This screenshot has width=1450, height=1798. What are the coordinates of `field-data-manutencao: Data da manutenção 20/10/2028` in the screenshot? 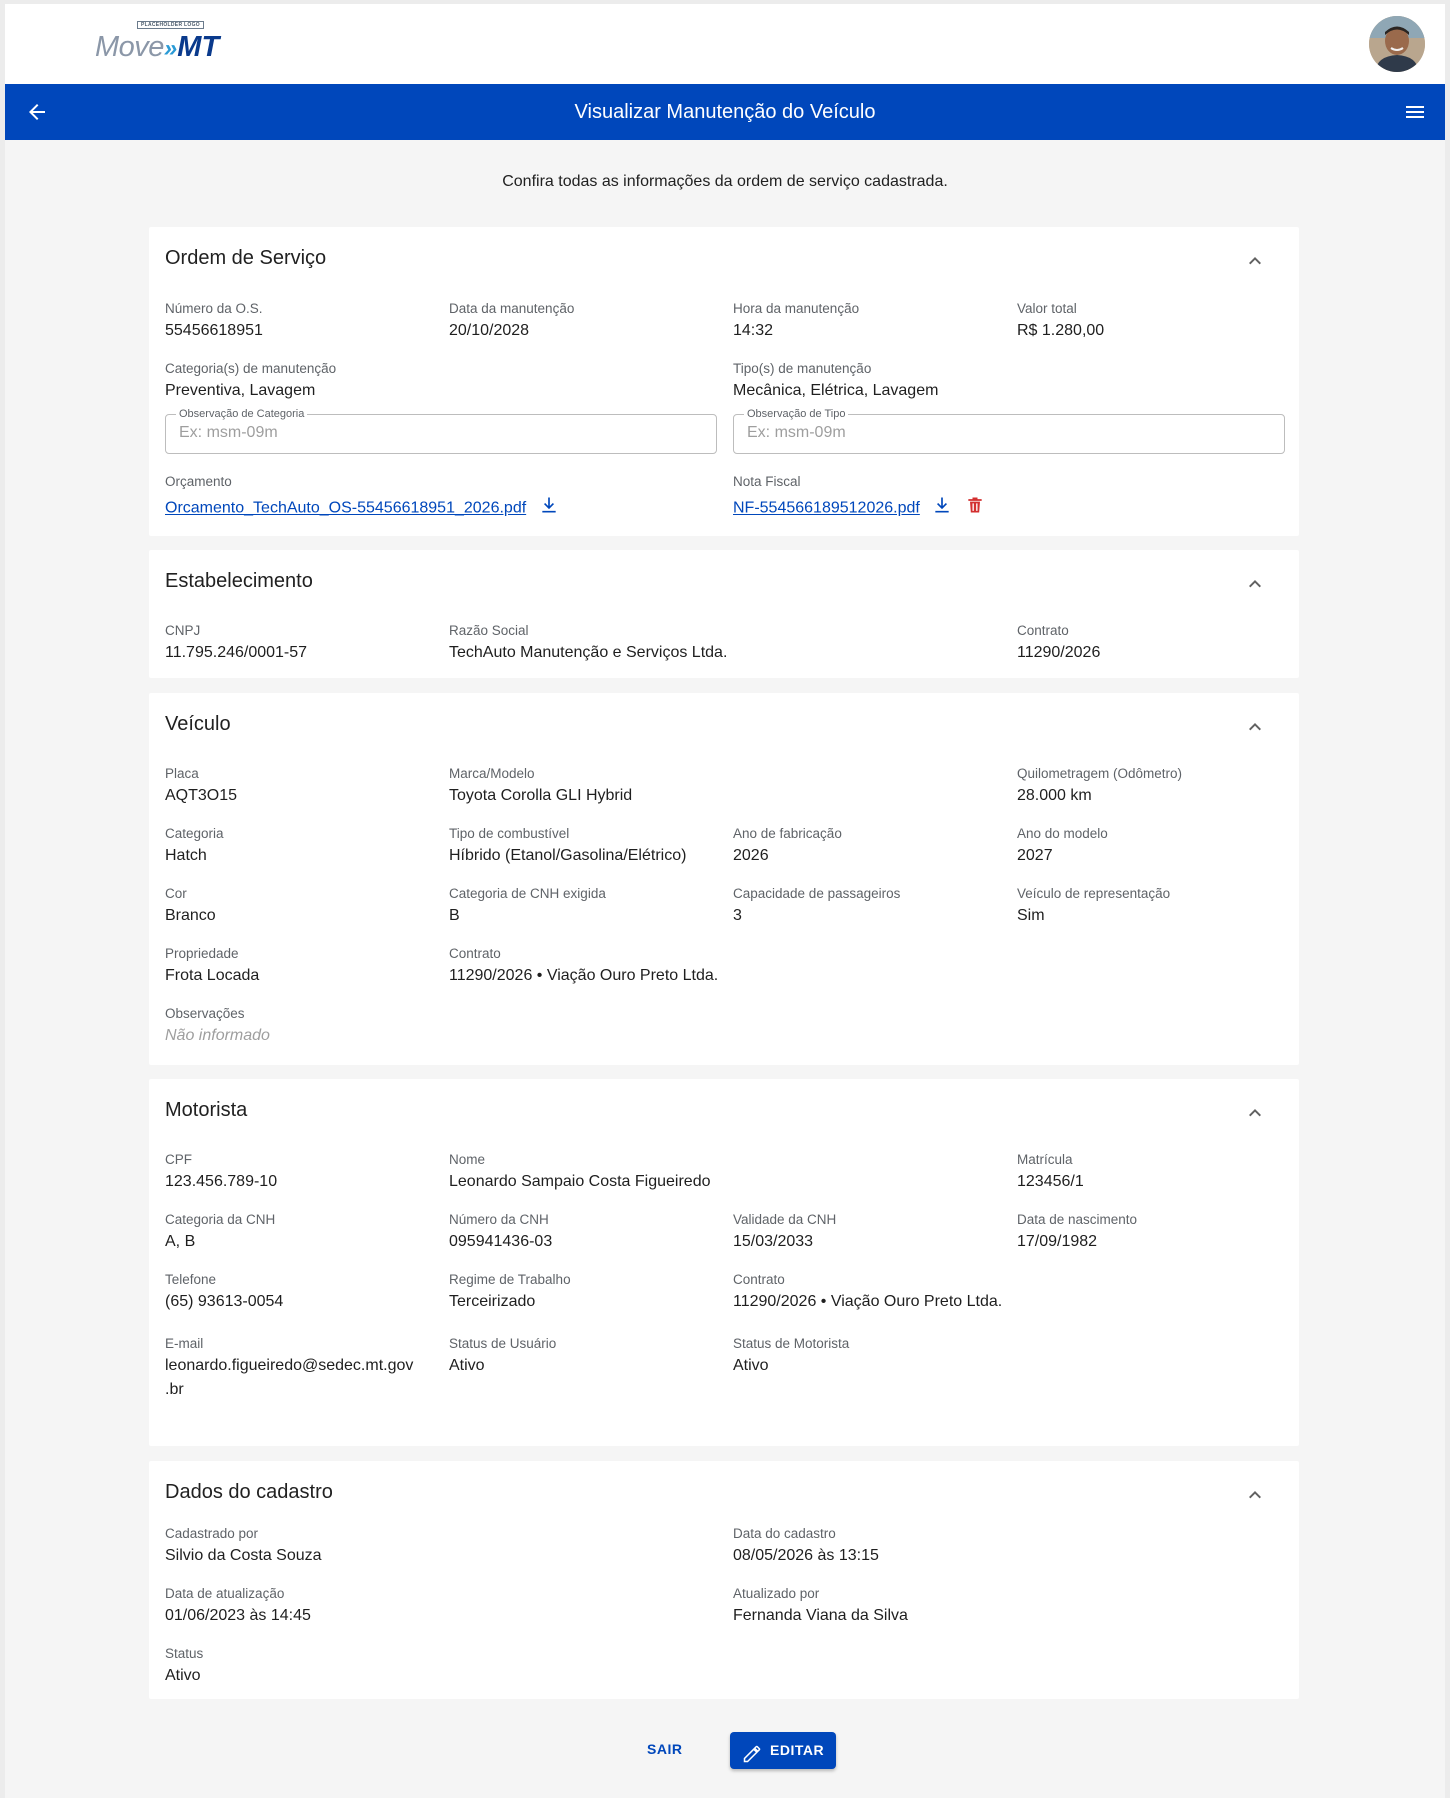 It's located at (512, 320).